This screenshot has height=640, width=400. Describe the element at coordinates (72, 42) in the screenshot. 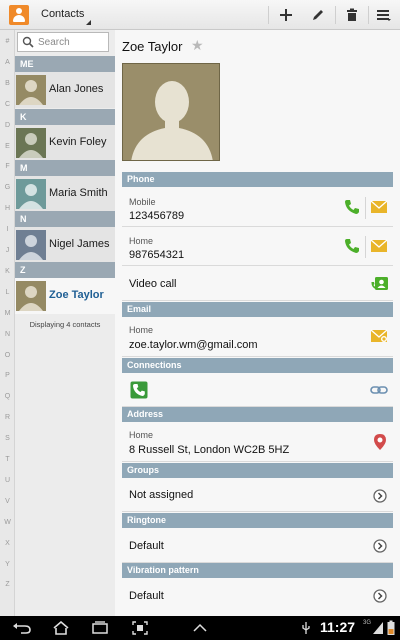

I see `search-input` at that location.